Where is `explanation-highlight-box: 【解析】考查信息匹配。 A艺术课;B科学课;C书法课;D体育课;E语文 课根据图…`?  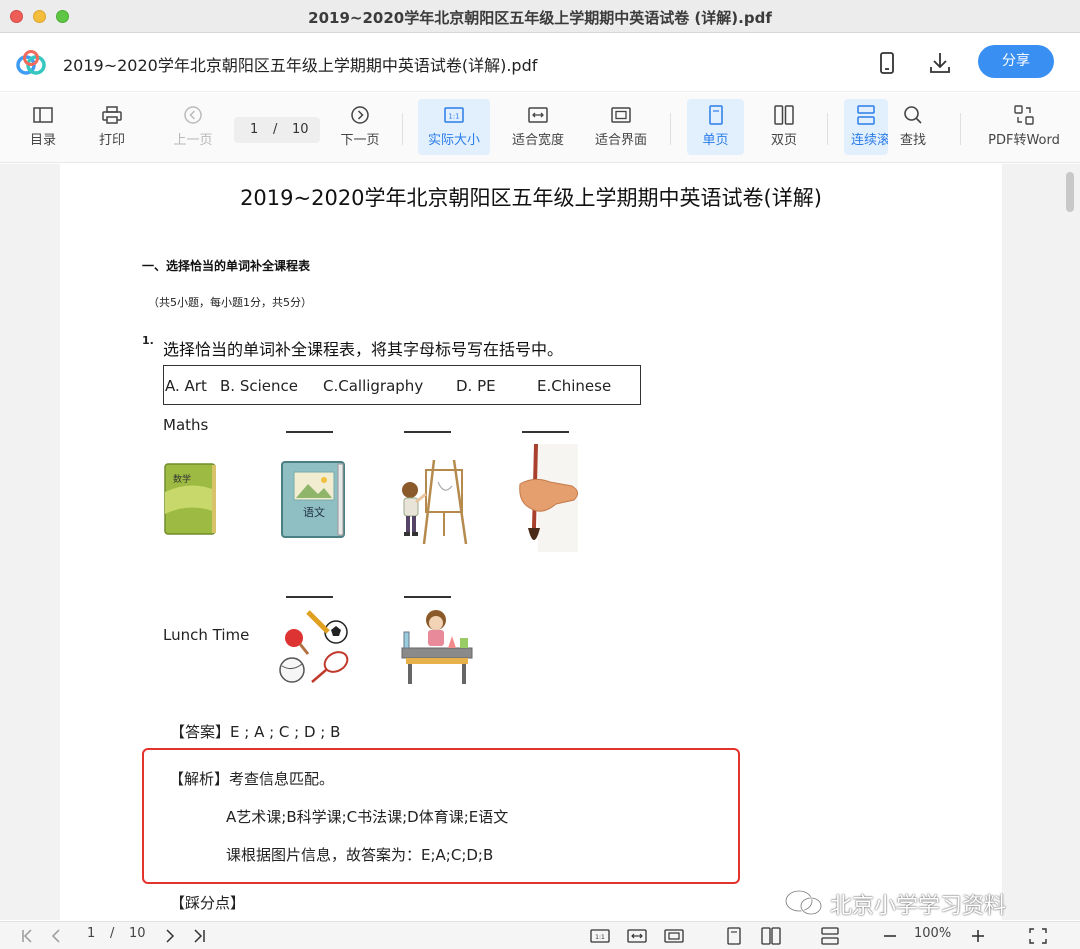 explanation-highlight-box: 【解析】考查信息匹配。 A艺术课;B科学课;C书法课;D体育课;E语文 课根据图… is located at coordinates (441, 816).